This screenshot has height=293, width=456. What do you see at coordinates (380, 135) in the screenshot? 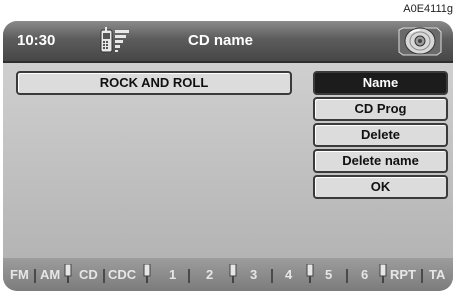
I see `delete-button: Delete` at bounding box center [380, 135].